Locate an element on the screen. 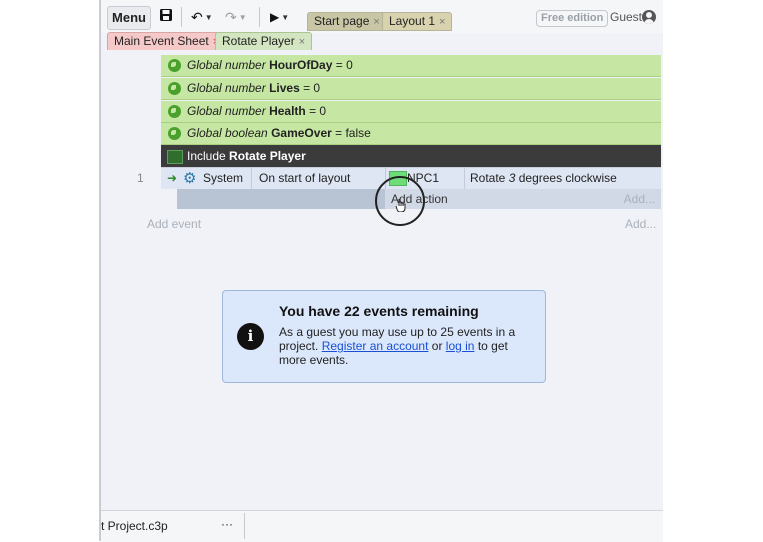  tab-label: Layout 1 is located at coordinates (412, 21).